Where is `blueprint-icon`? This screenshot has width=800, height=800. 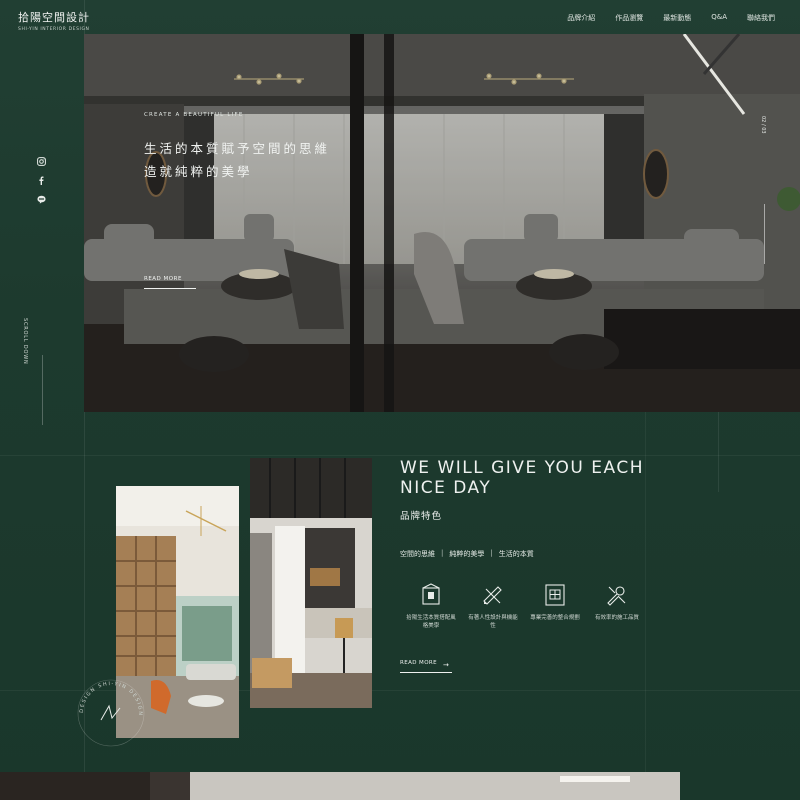 blueprint-icon is located at coordinates (555, 595).